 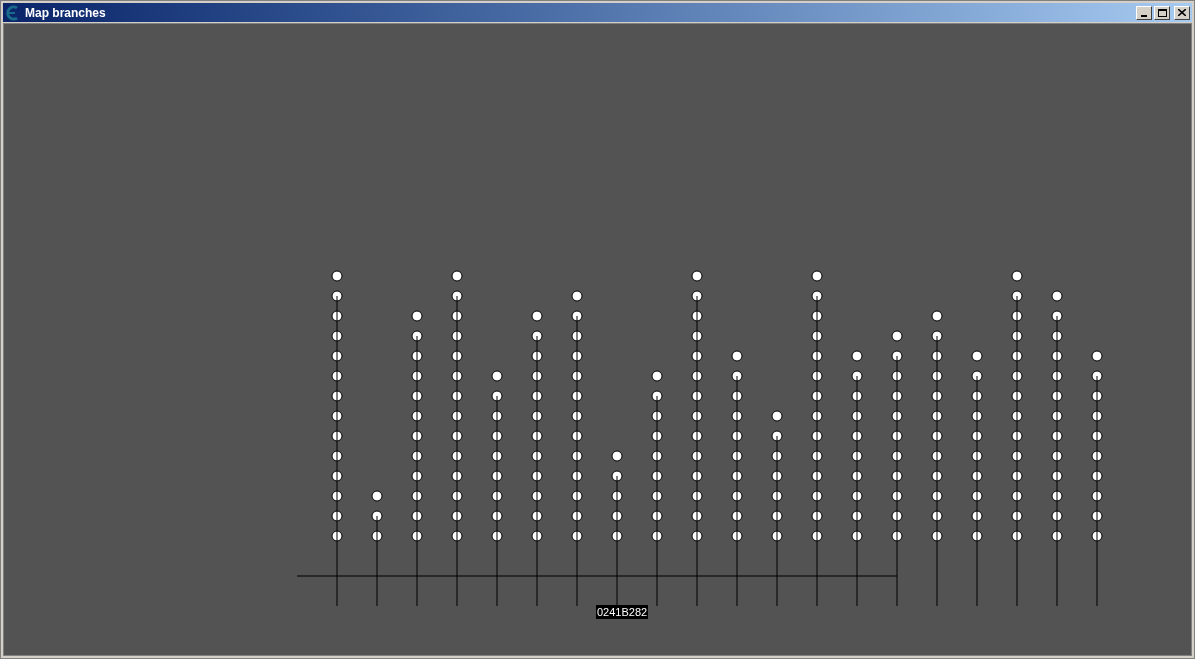 I want to click on maximize-icon, so click(x=1162, y=12).